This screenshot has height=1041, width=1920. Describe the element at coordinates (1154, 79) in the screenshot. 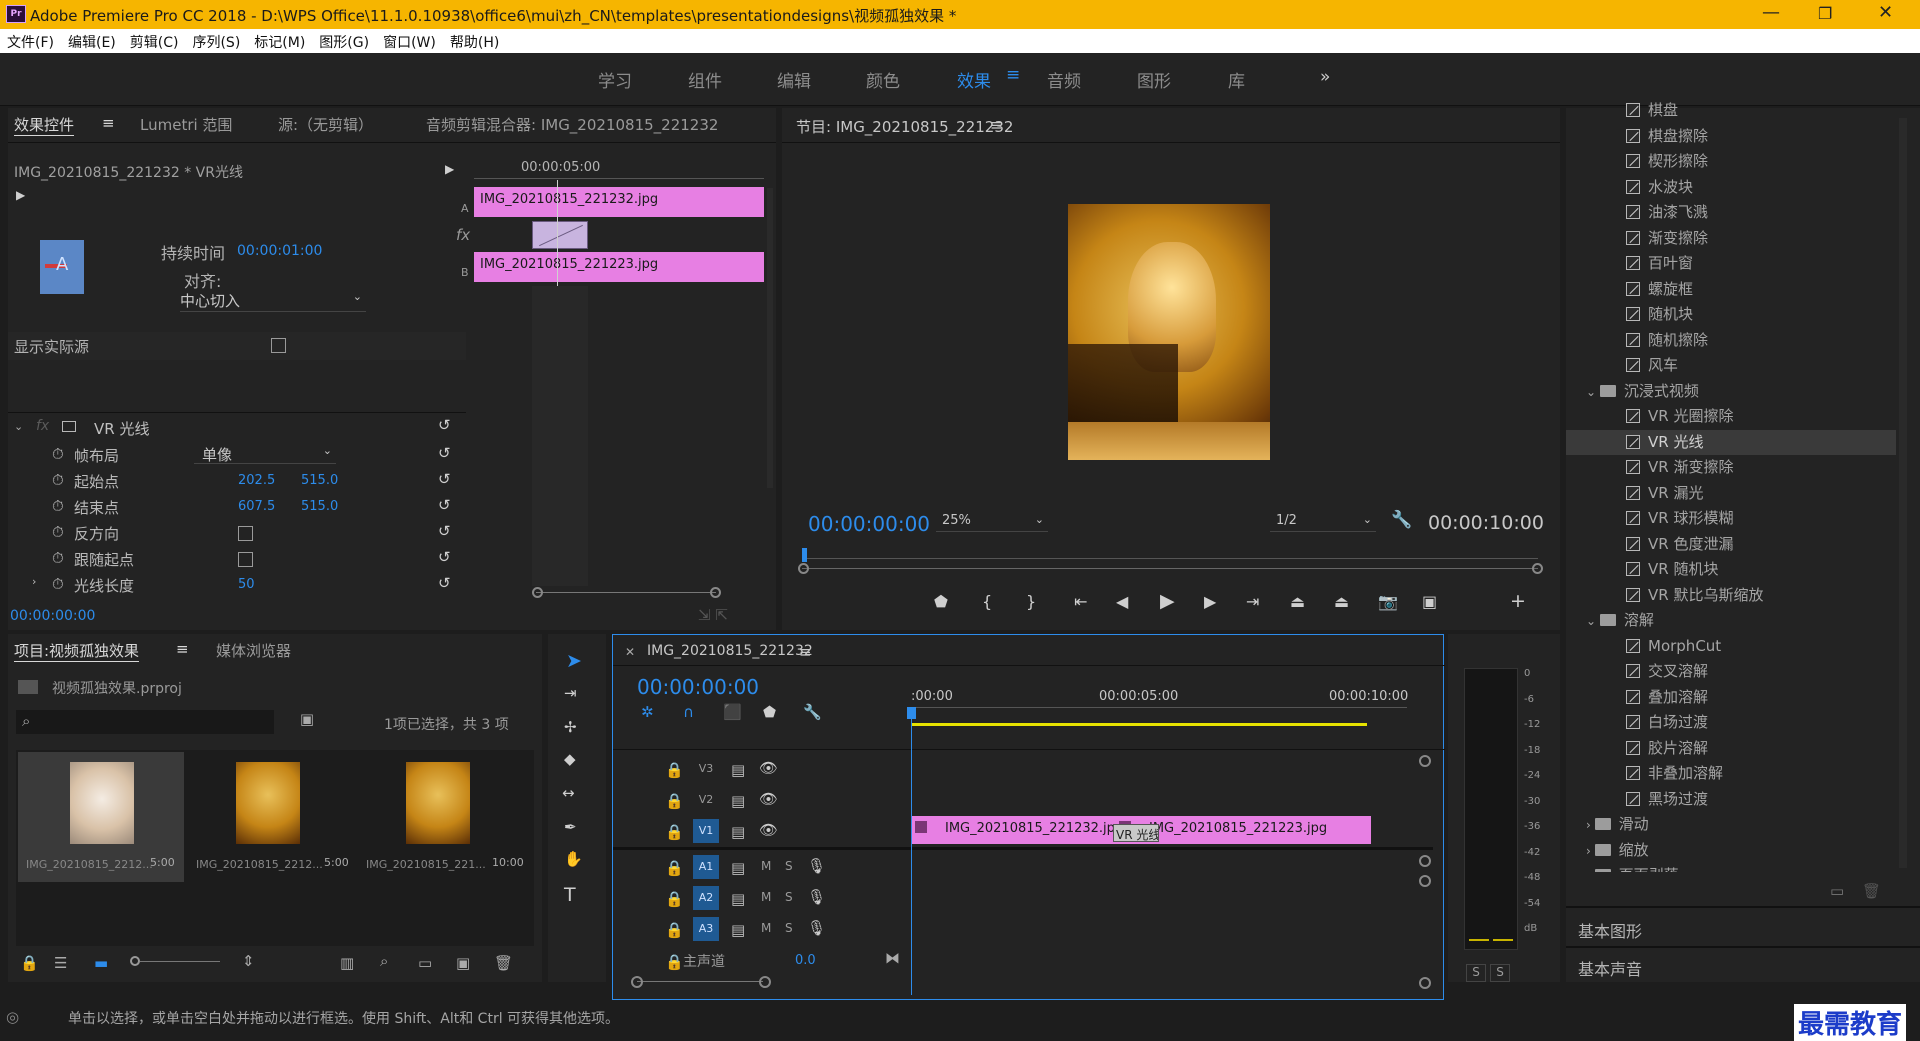

I see `workspace-tab-graphics: 图形` at that location.